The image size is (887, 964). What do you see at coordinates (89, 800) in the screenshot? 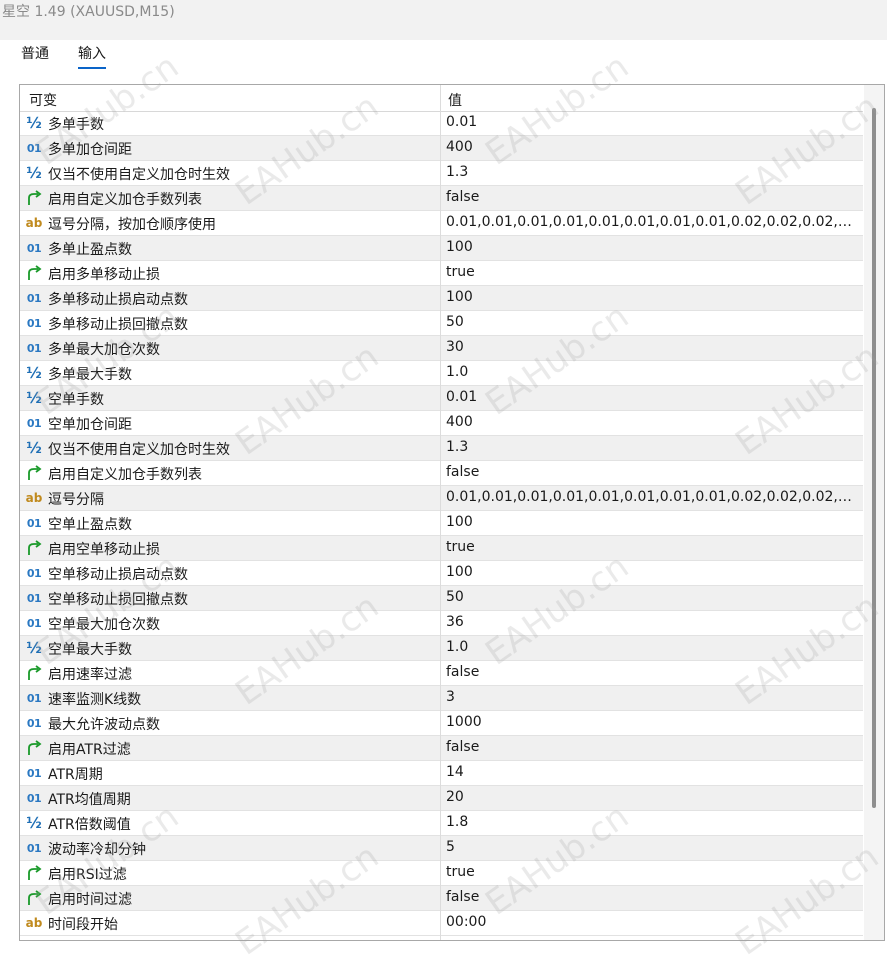
I see `parameter-name: ATR均值周期` at bounding box center [89, 800].